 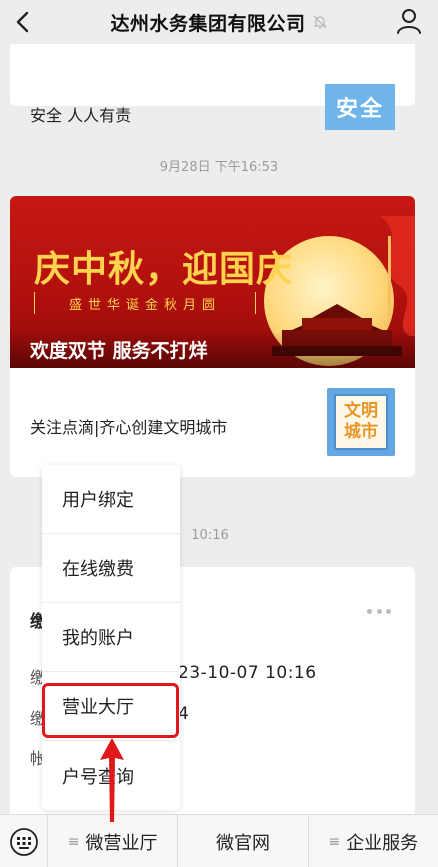 I want to click on article-title: 关注点滴|齐心创建文明城市, so click(x=129, y=427).